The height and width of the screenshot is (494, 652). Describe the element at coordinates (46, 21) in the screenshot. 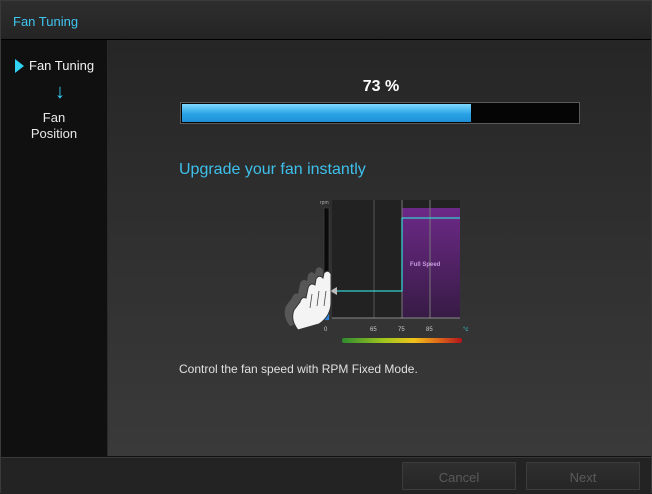

I see `window-title: Fan Tuning` at that location.